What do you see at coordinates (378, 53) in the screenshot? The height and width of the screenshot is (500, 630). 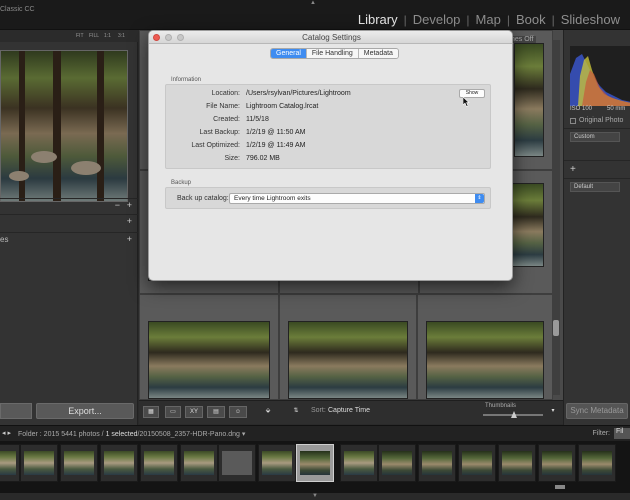 I see `tab-metadata: Metadata` at bounding box center [378, 53].